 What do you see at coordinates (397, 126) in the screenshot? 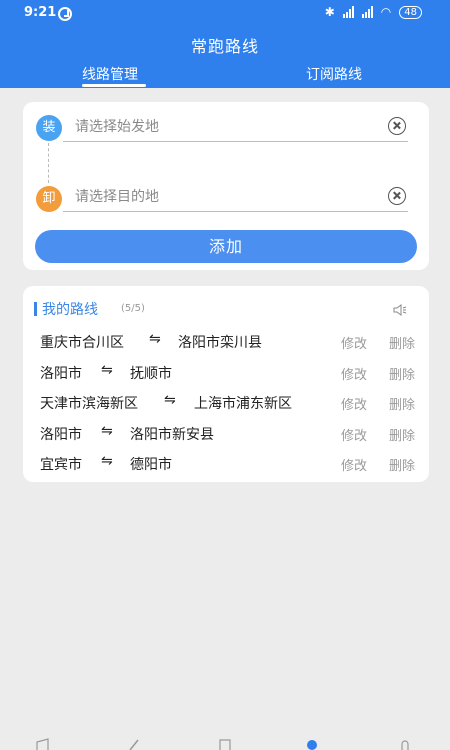
I see `clear-origin-icon` at bounding box center [397, 126].